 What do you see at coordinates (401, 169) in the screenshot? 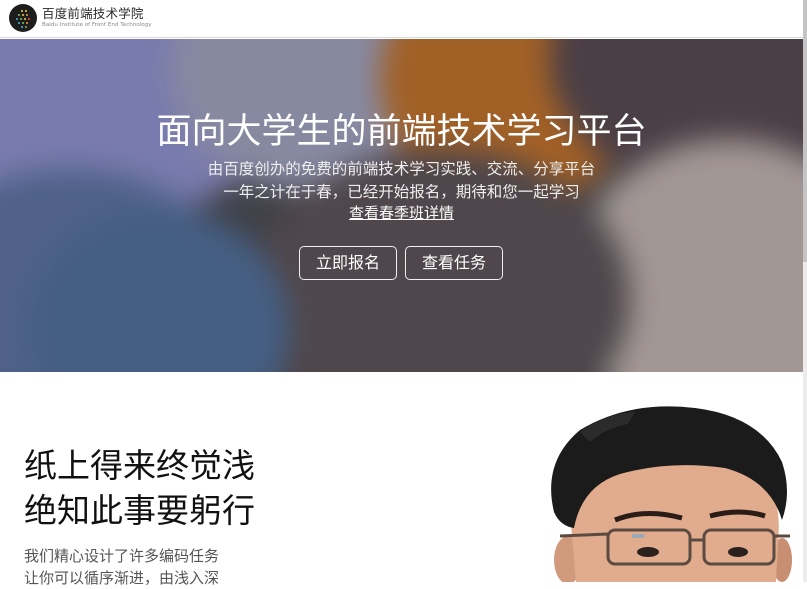
I see `hero-description-line-1: 由百度创办的免费的前端技术学习实践、交流、分享平台` at bounding box center [401, 169].